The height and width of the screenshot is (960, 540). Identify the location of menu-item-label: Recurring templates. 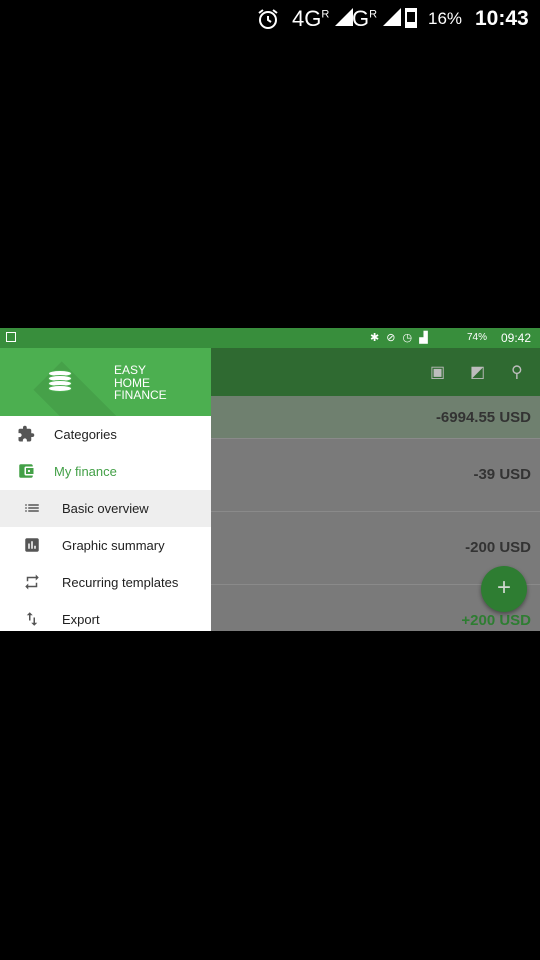
(120, 582).